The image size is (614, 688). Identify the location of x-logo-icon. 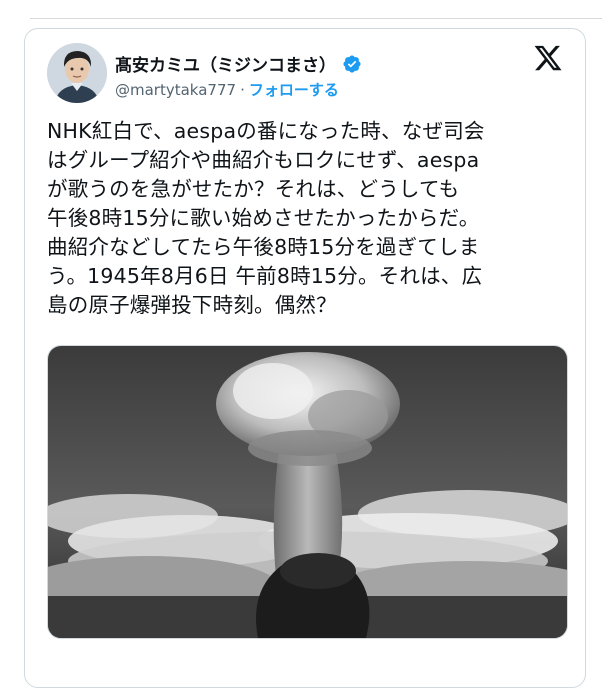
(548, 58).